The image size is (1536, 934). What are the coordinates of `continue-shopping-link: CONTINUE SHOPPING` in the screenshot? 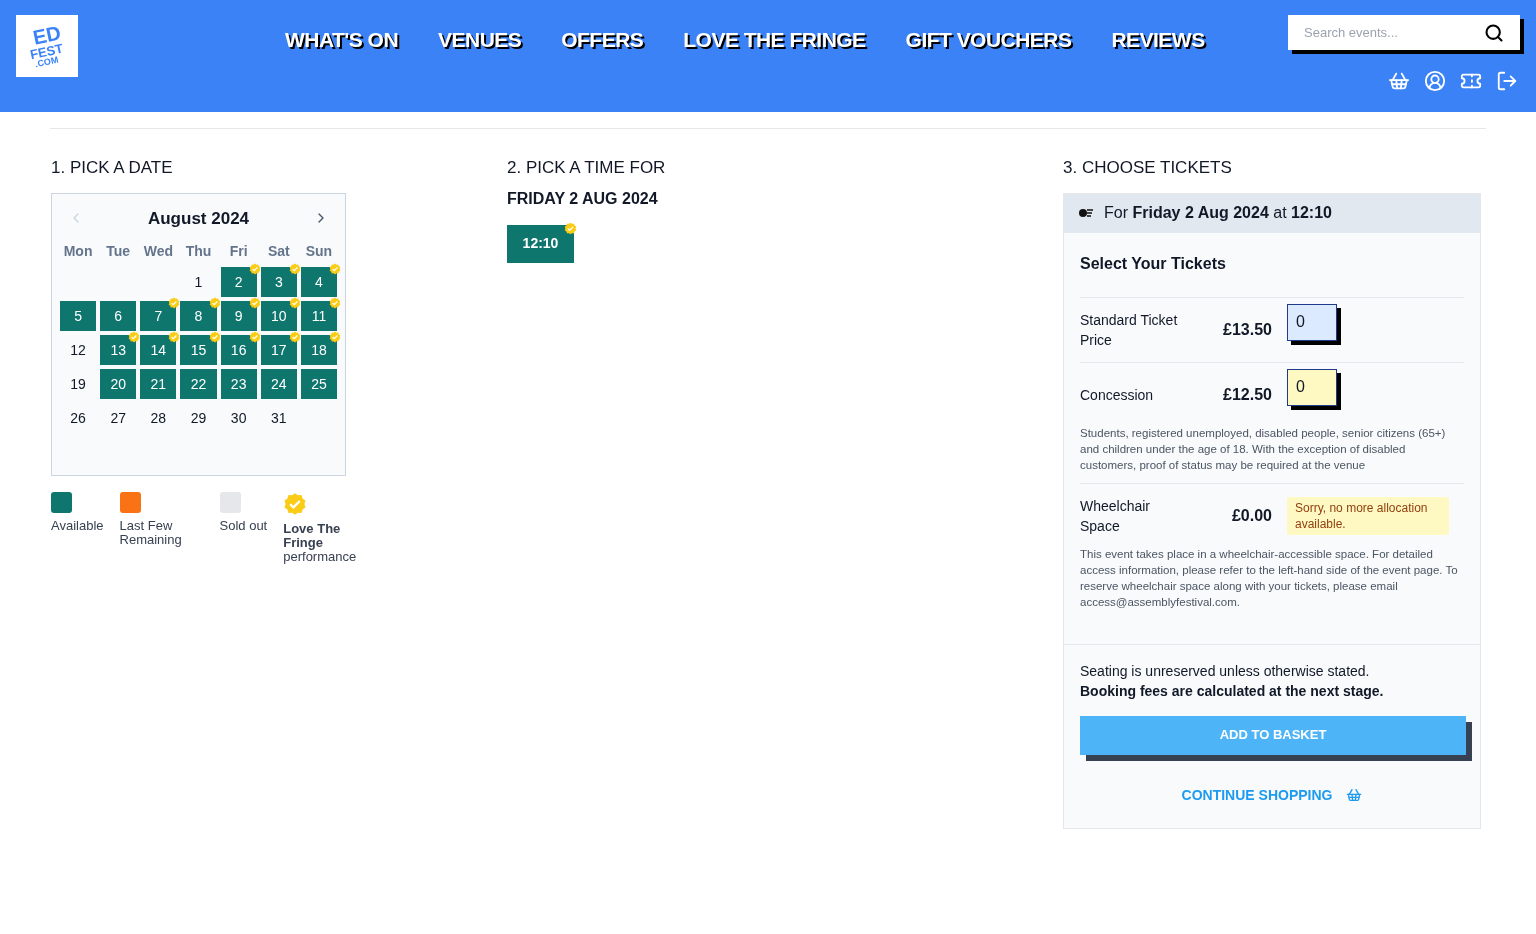 It's located at (1257, 795).